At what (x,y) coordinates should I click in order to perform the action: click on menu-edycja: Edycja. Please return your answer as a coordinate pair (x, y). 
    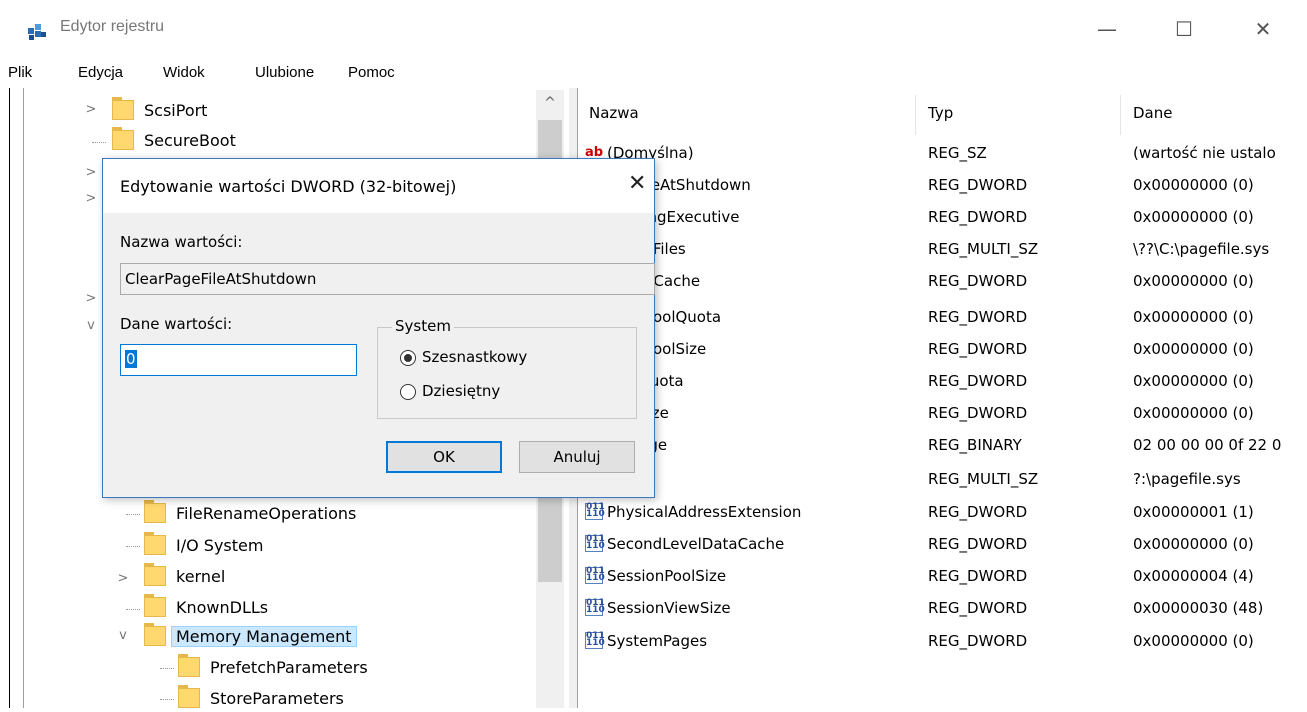
    Looking at the image, I should click on (100, 72).